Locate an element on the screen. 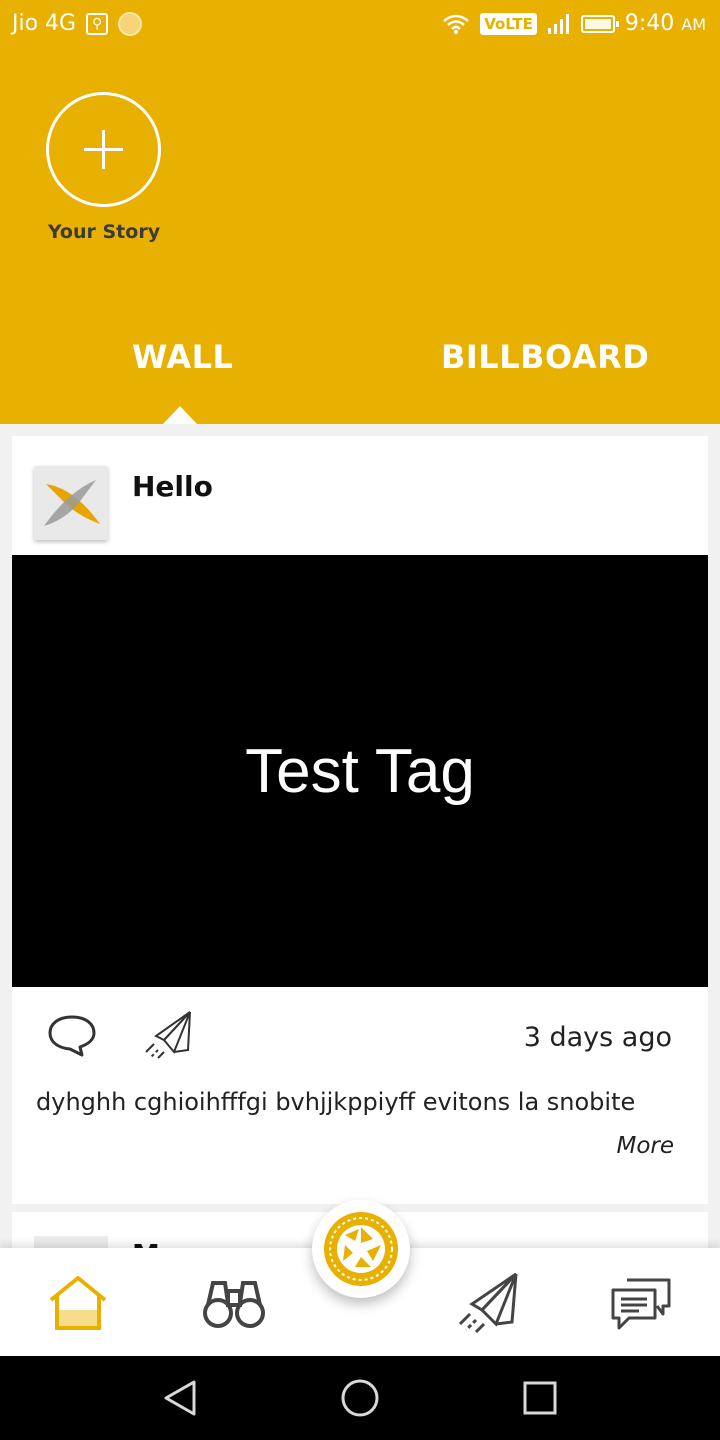  avatar is located at coordinates (71, 503).